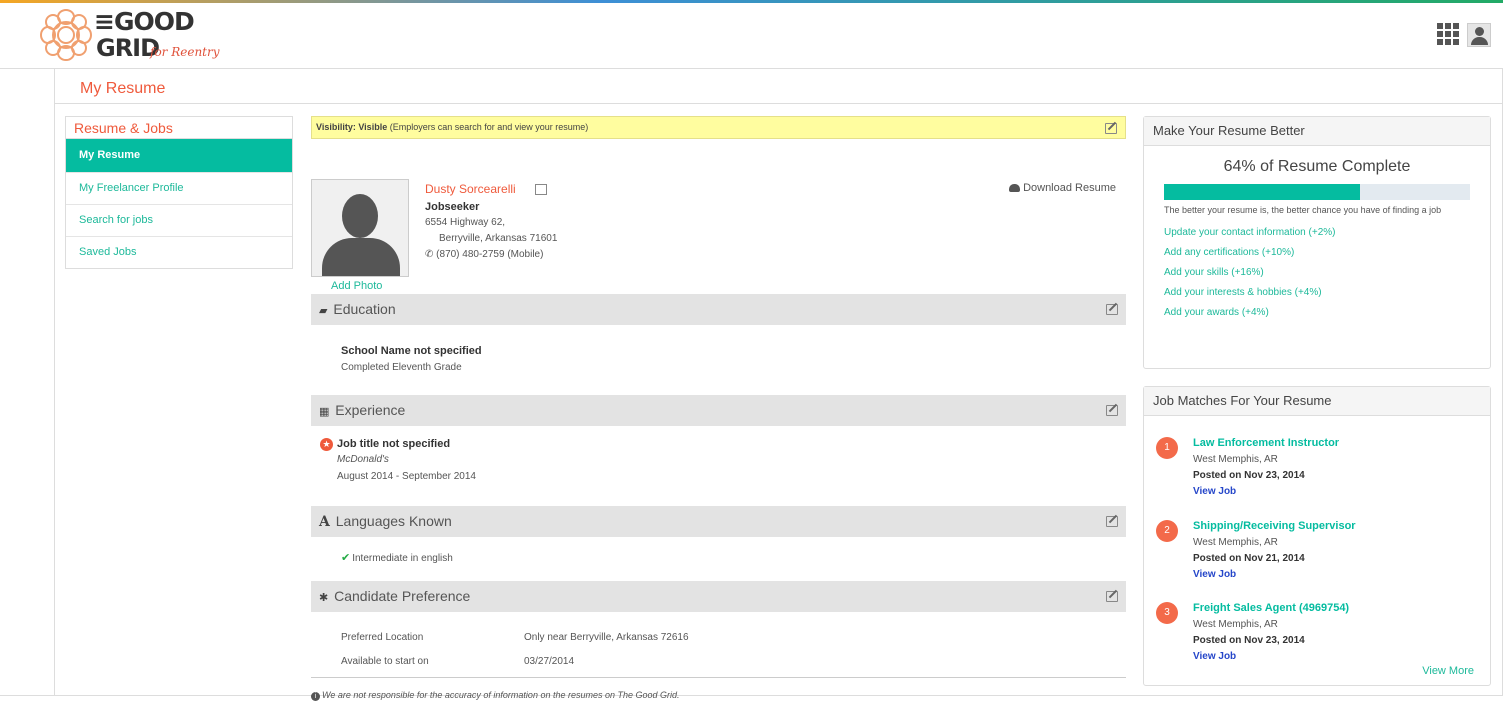 The width and height of the screenshot is (1503, 703). I want to click on sidebar-item-my-resume: My Resume, so click(179, 156).